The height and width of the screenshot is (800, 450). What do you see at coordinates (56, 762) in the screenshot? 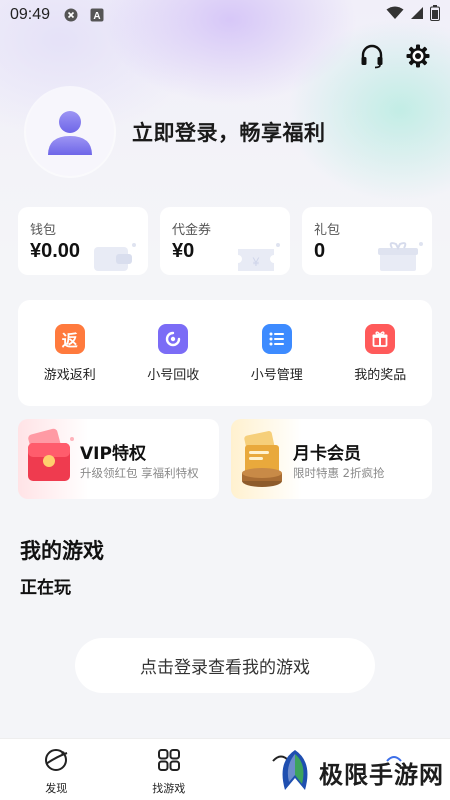
I see `planet-icon` at bounding box center [56, 762].